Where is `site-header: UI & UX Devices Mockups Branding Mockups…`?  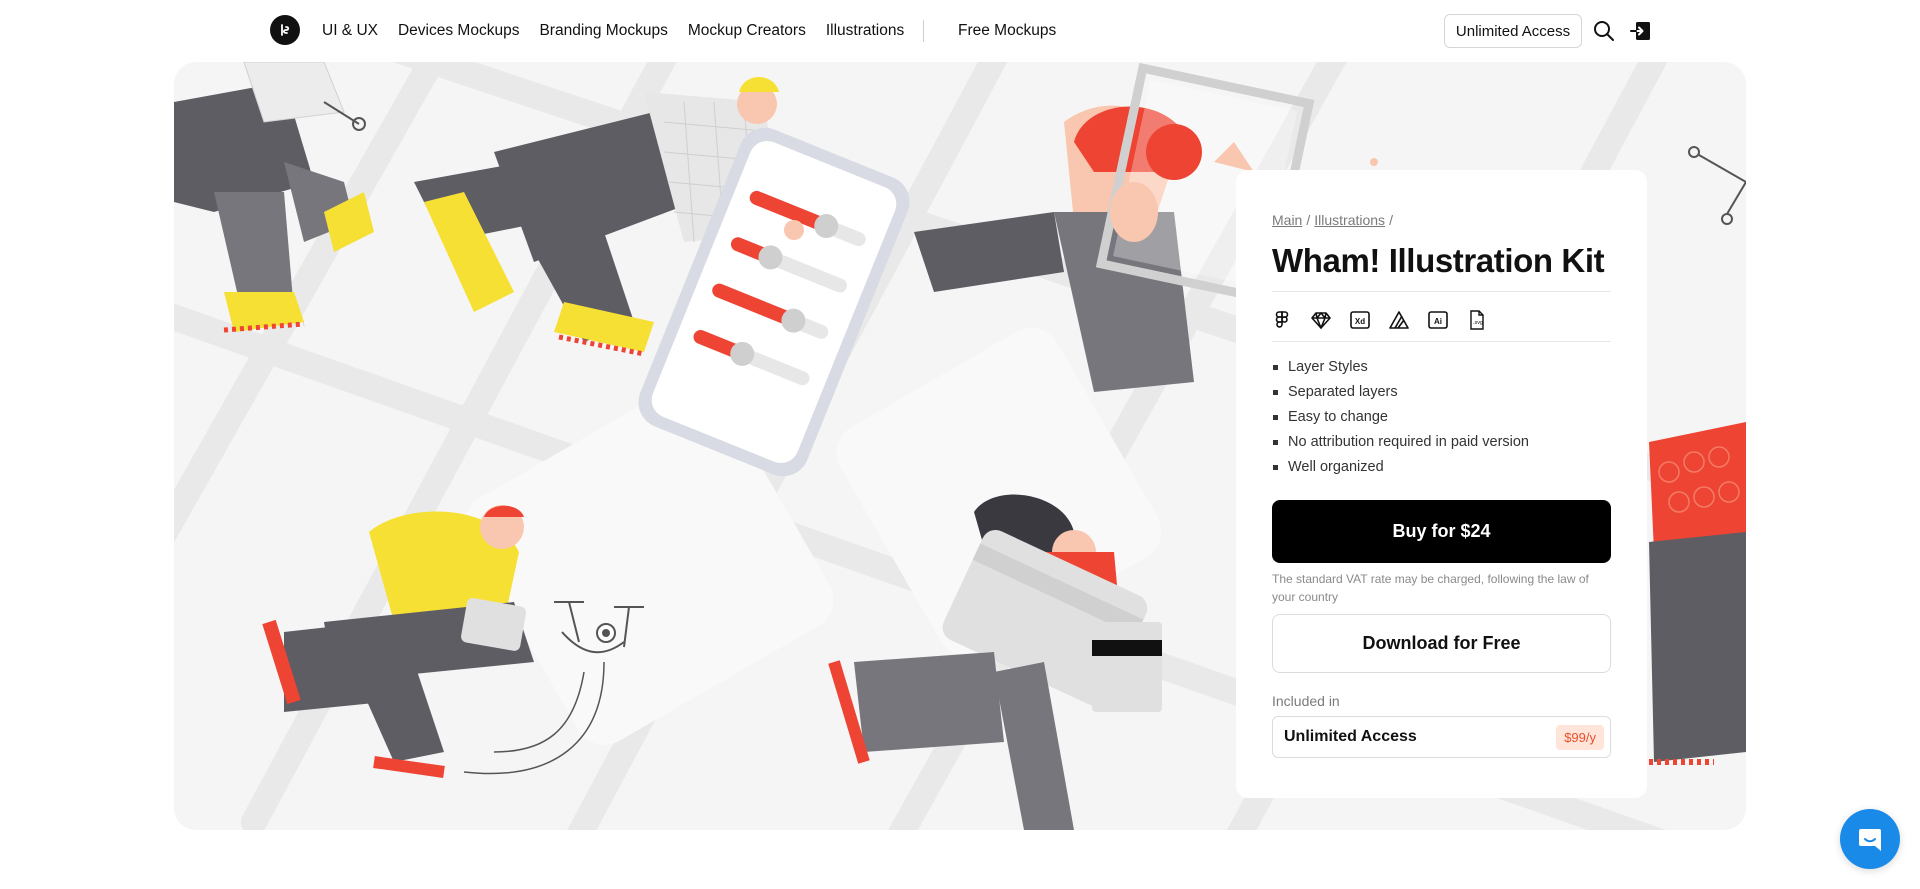
site-header: UI & UX Devices Mockups Branding Mockups… is located at coordinates (960, 31).